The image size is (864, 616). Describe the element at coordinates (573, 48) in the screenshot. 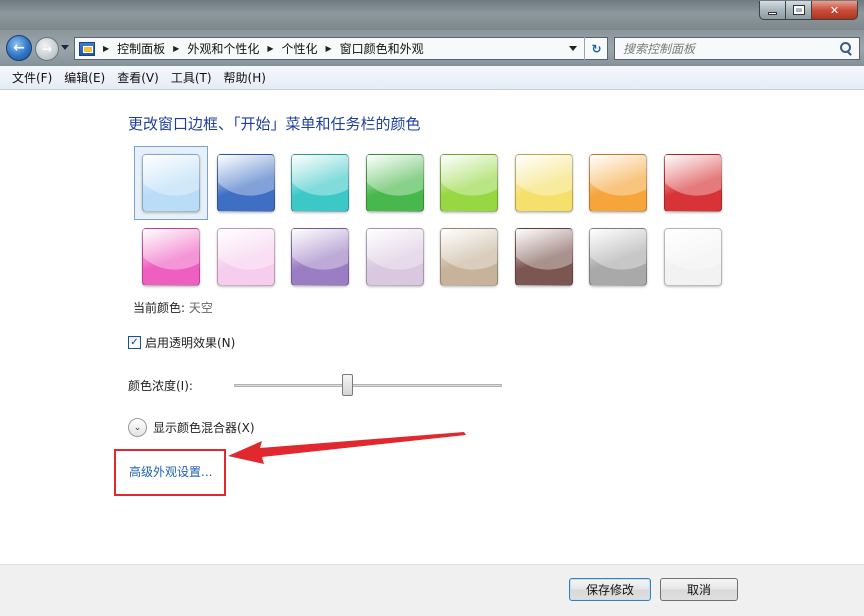

I see `address-dropdown-icon` at that location.